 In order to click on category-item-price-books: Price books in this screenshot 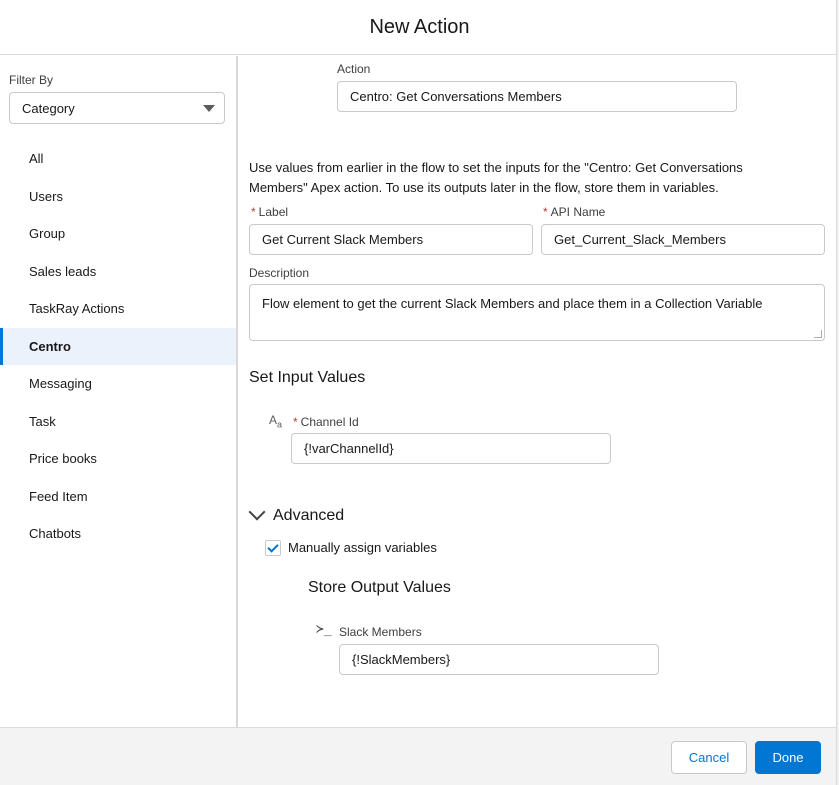, I will do `click(118, 459)`.